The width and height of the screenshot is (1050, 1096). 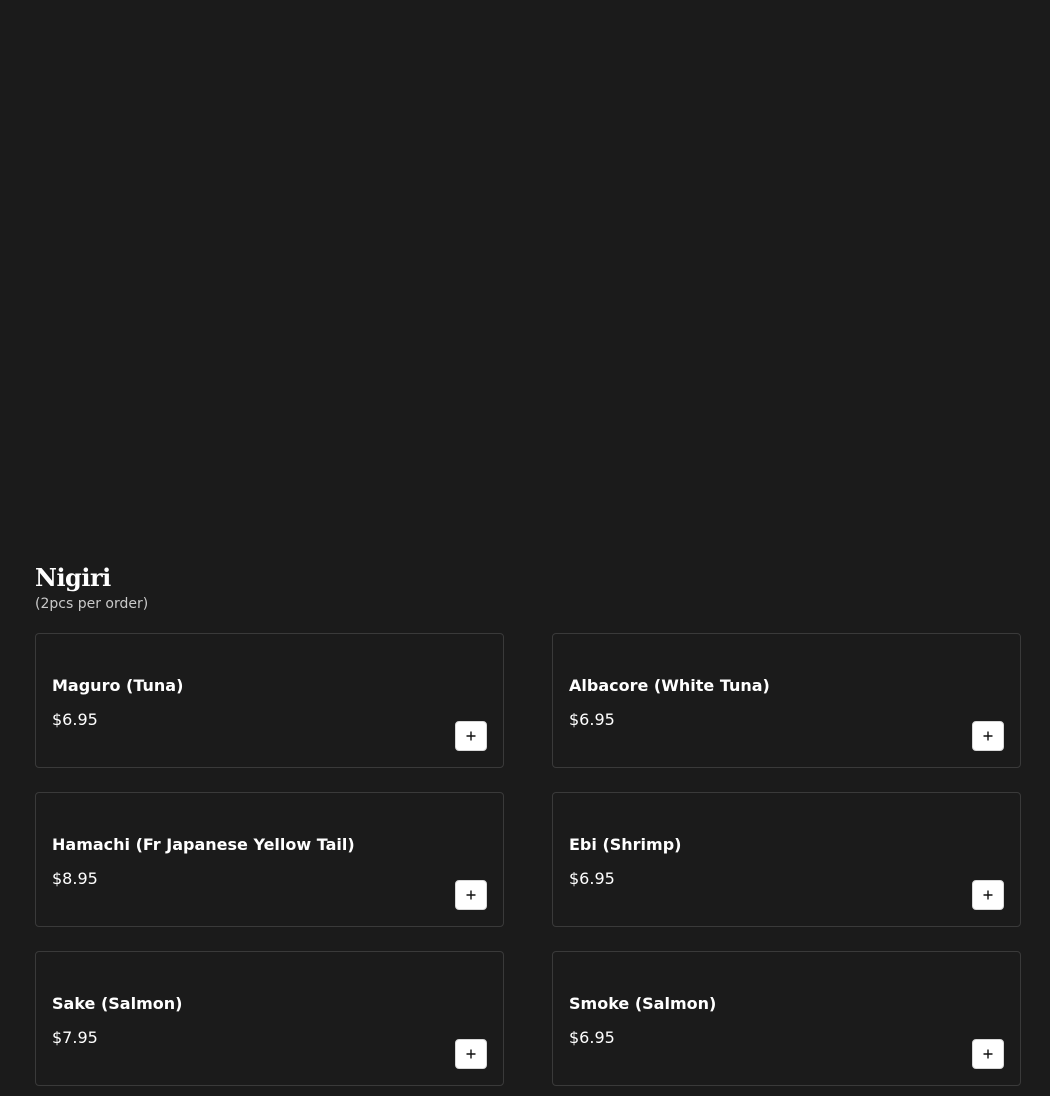 What do you see at coordinates (269, 700) in the screenshot?
I see `menu-item-card: Maguro (Tuna) $6.95` at bounding box center [269, 700].